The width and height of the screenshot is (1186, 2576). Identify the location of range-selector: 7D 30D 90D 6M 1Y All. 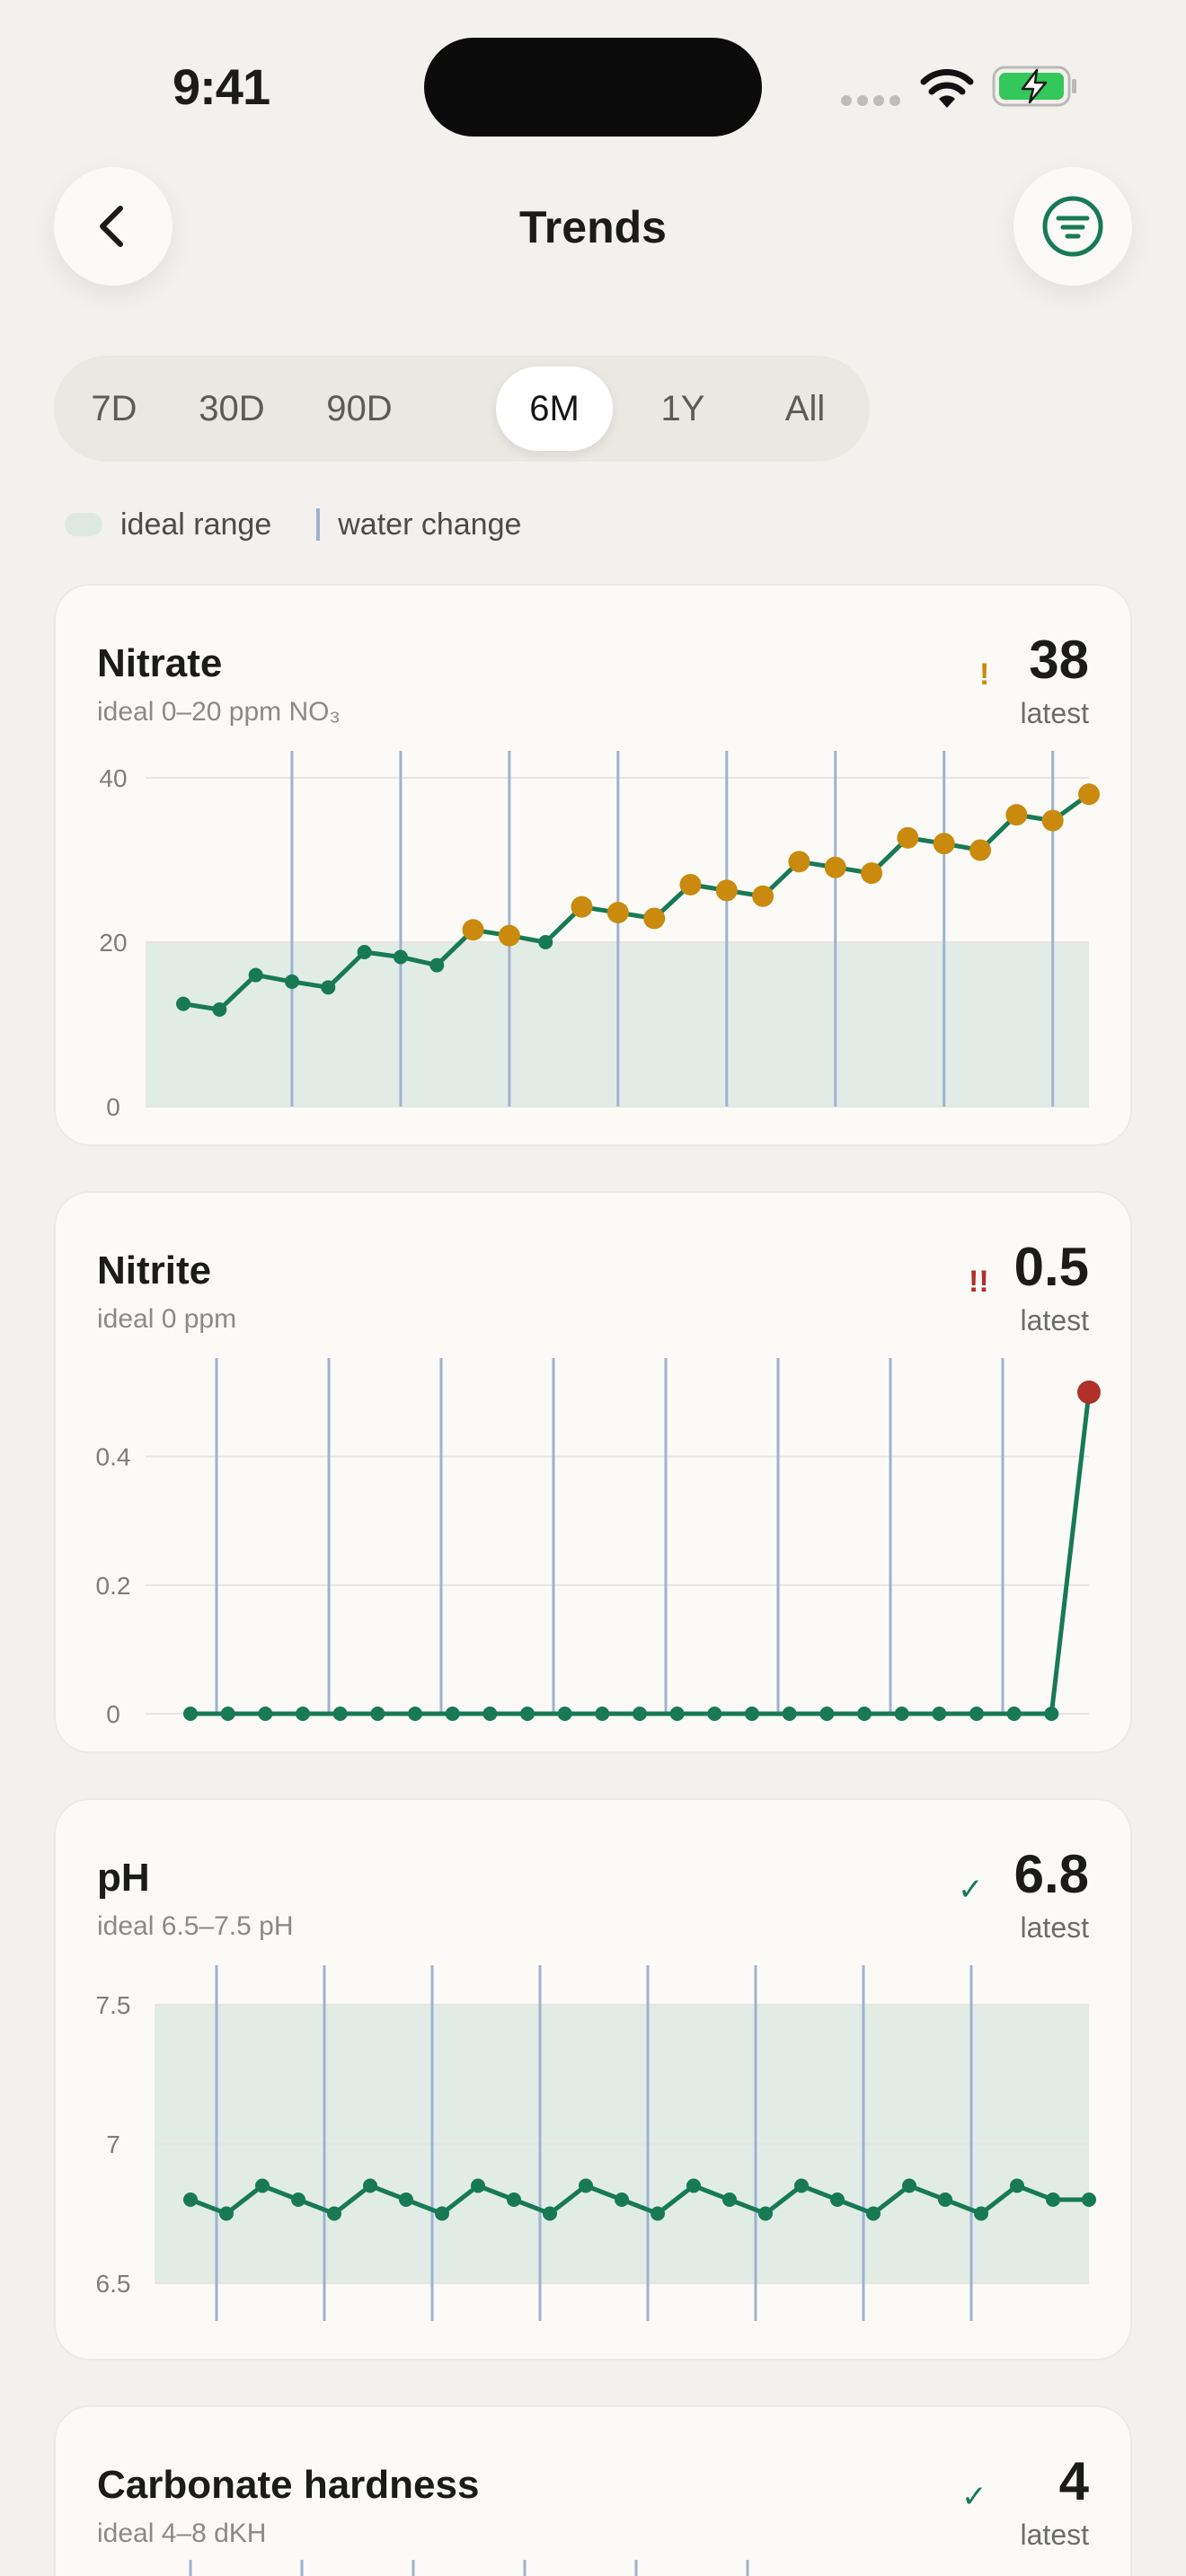
(462, 409).